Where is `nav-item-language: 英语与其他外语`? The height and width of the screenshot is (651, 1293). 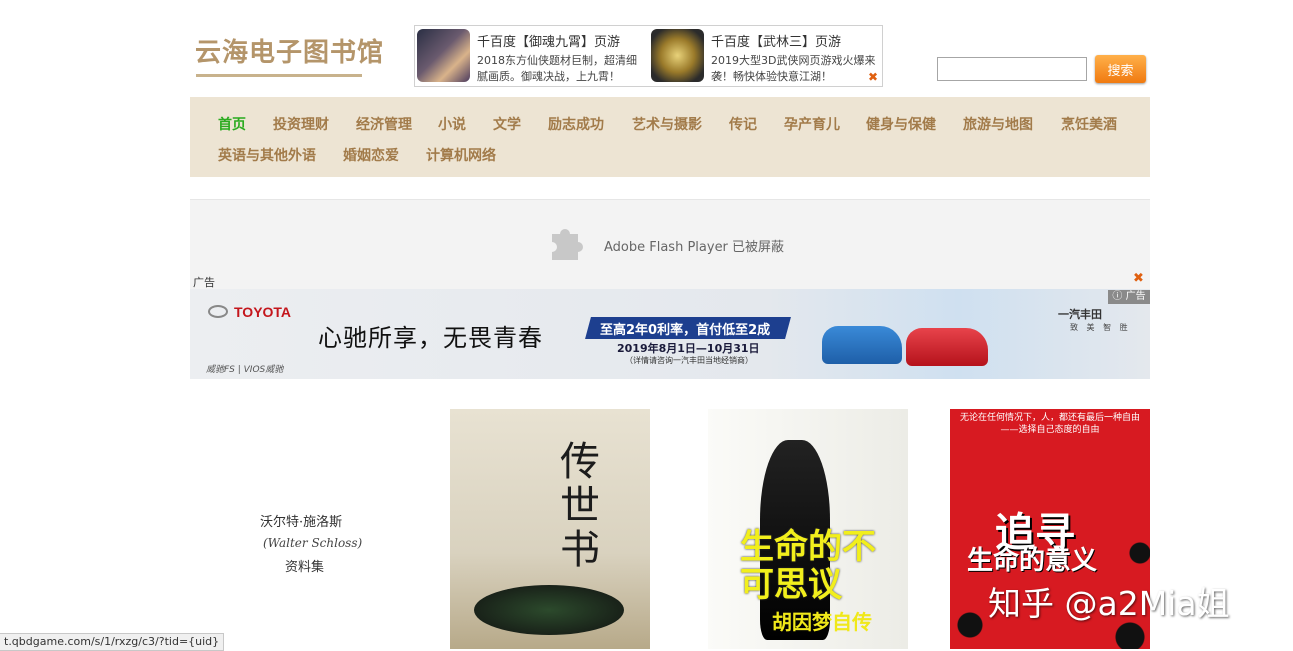 nav-item-language: 英语与其他外语 is located at coordinates (267, 155).